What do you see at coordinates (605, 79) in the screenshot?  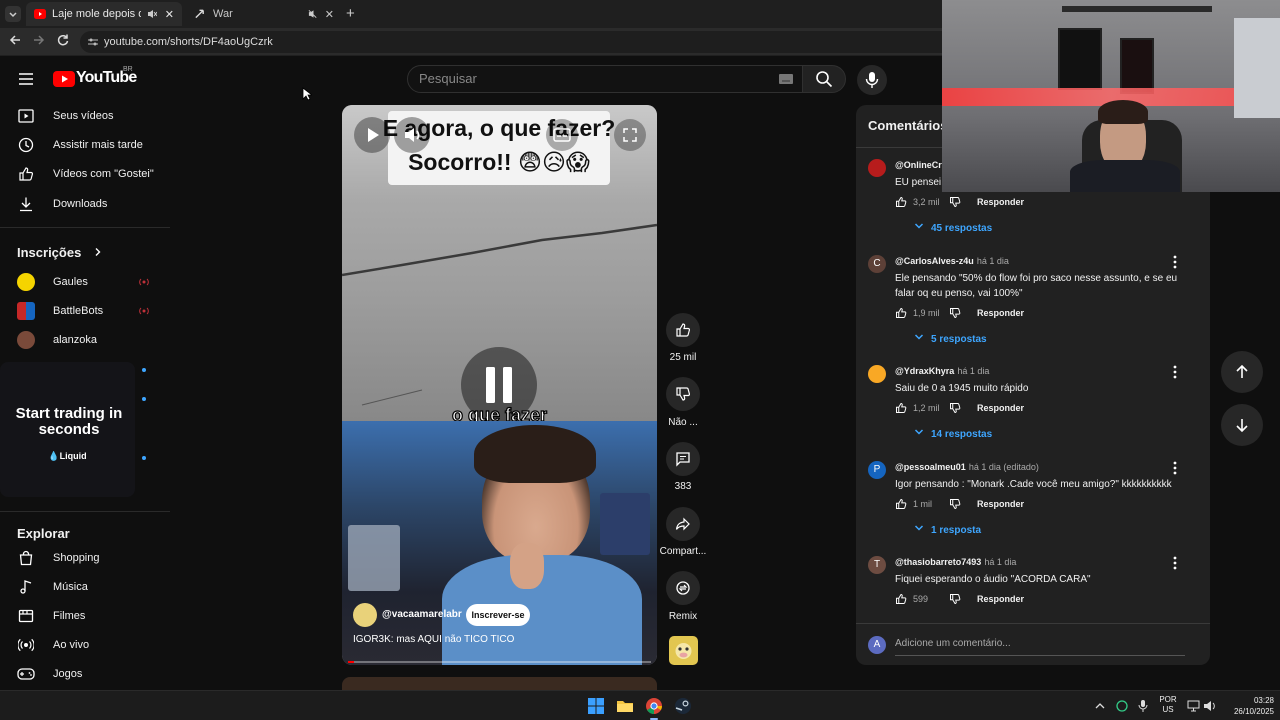 I see `search-input: Pesquisar` at bounding box center [605, 79].